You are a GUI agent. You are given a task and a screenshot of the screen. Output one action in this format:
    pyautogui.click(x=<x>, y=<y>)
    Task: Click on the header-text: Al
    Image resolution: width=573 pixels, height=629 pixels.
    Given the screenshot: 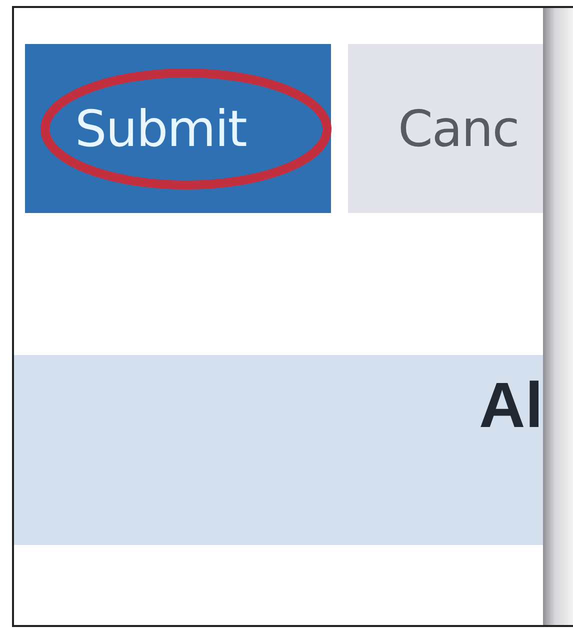 What is the action you would take?
    pyautogui.click(x=511, y=405)
    